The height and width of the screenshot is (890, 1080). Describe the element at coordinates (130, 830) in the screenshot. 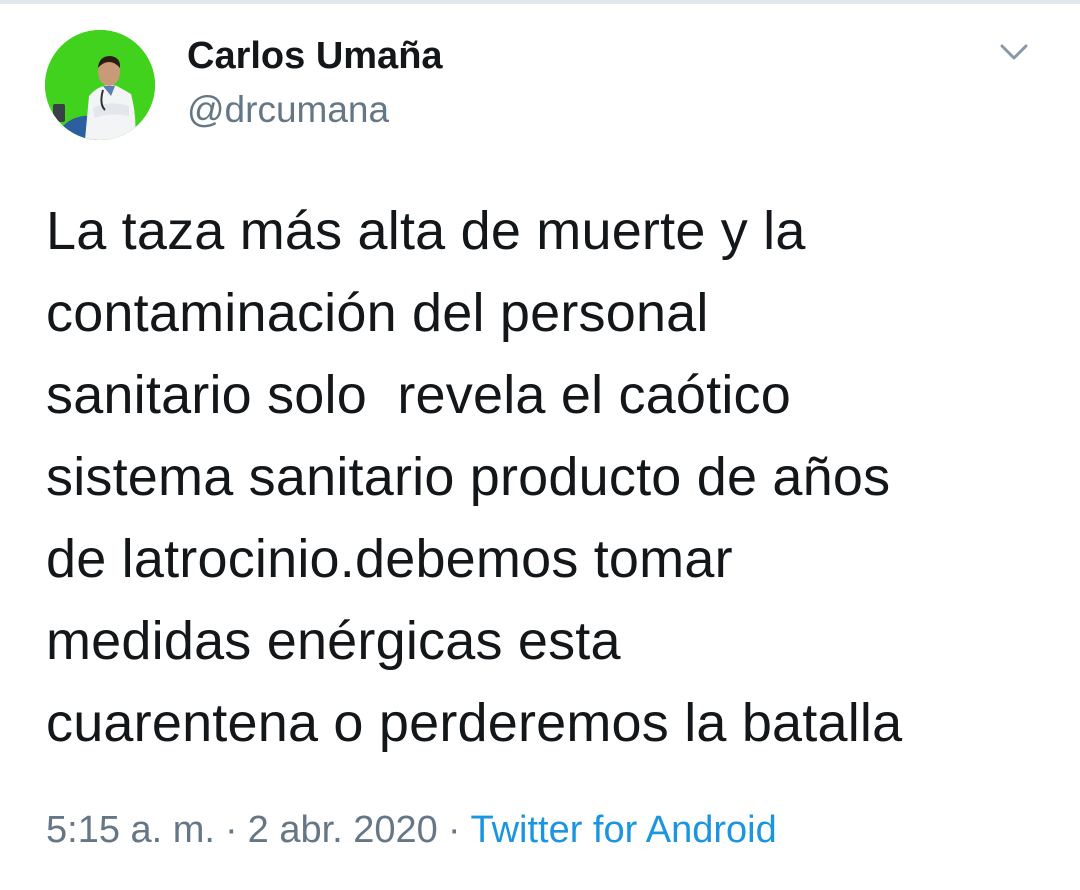

I see `tweet-time: 5:15 a. m.` at that location.